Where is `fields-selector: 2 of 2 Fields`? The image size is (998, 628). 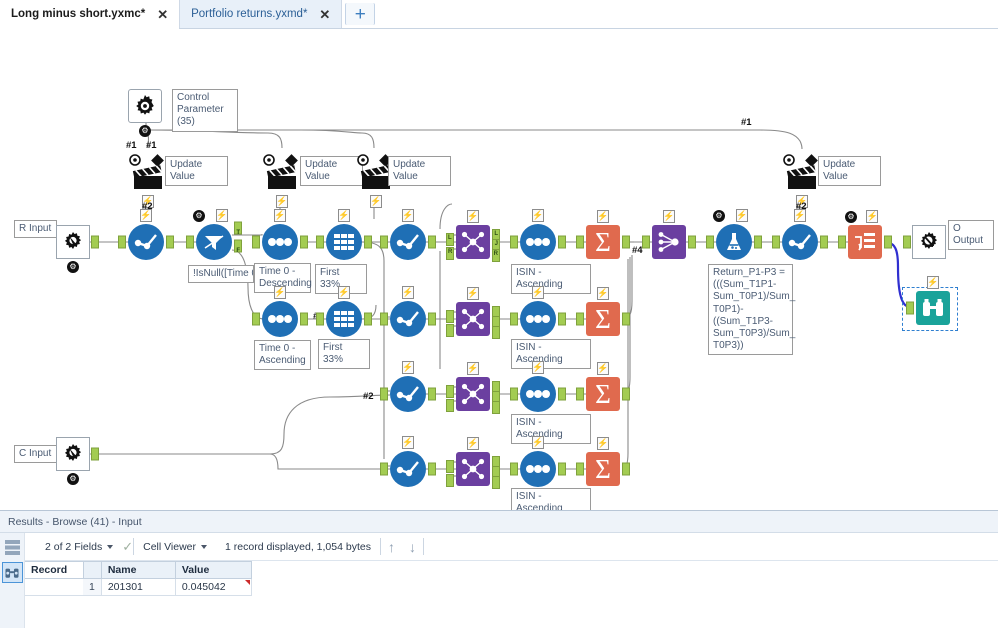
fields-selector: 2 of 2 Fields is located at coordinates (79, 547).